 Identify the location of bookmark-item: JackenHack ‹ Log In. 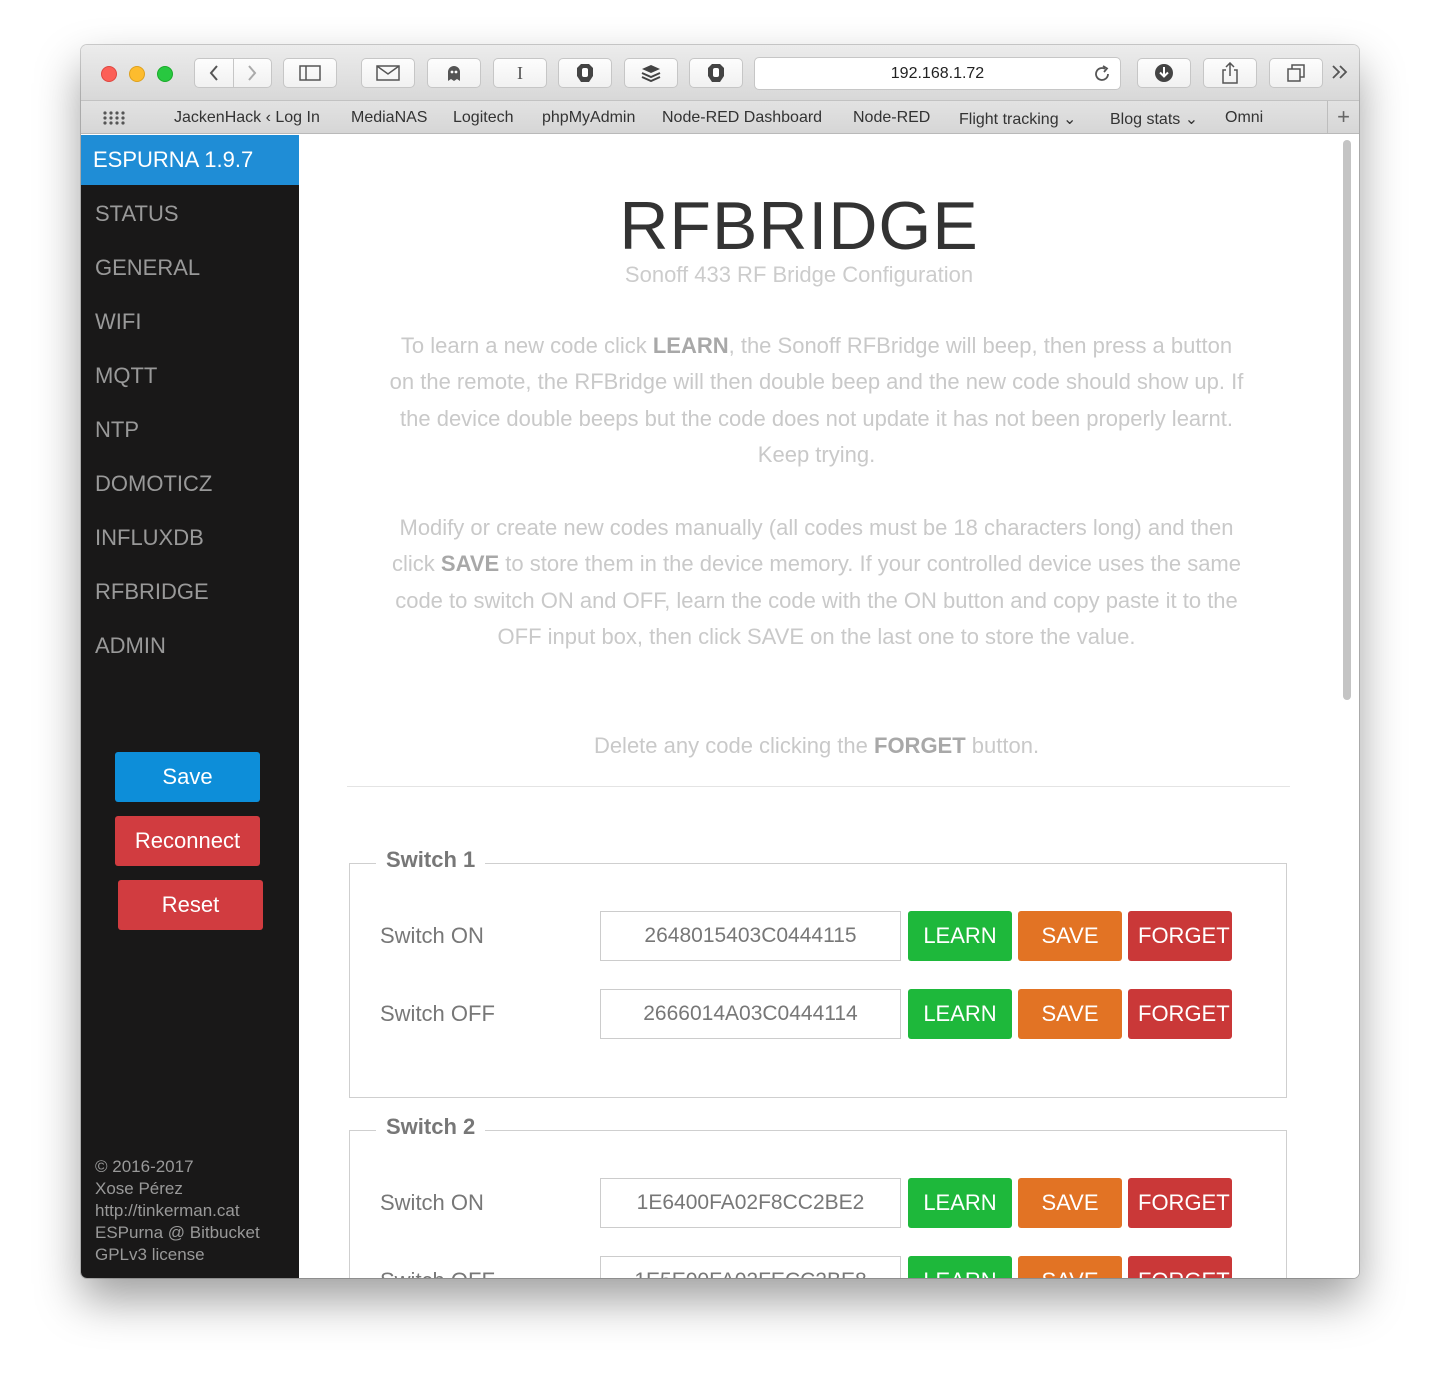
(247, 118).